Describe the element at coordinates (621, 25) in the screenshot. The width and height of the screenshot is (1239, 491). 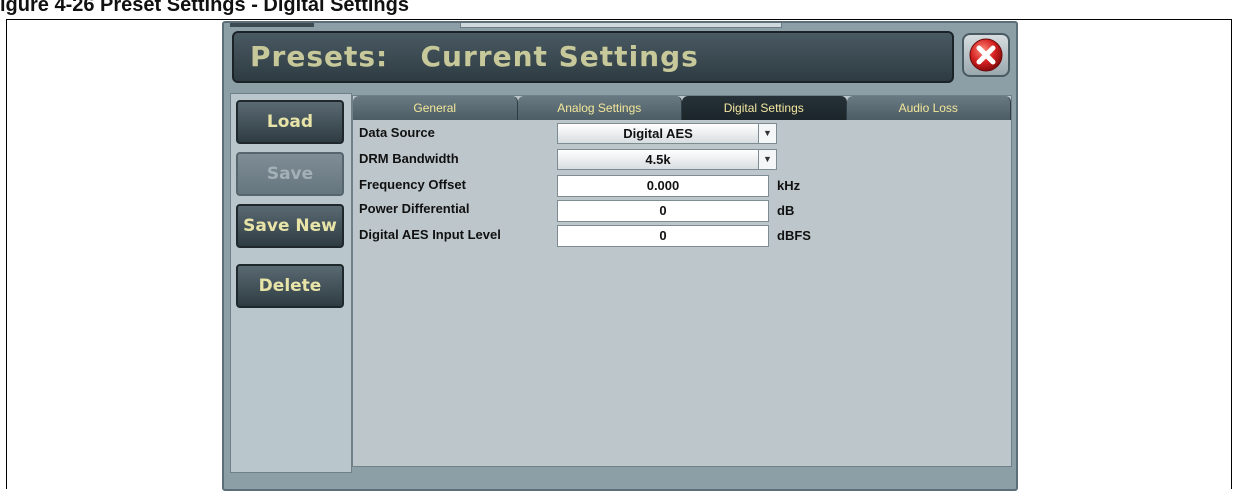
I see `top-strip-tab` at that location.